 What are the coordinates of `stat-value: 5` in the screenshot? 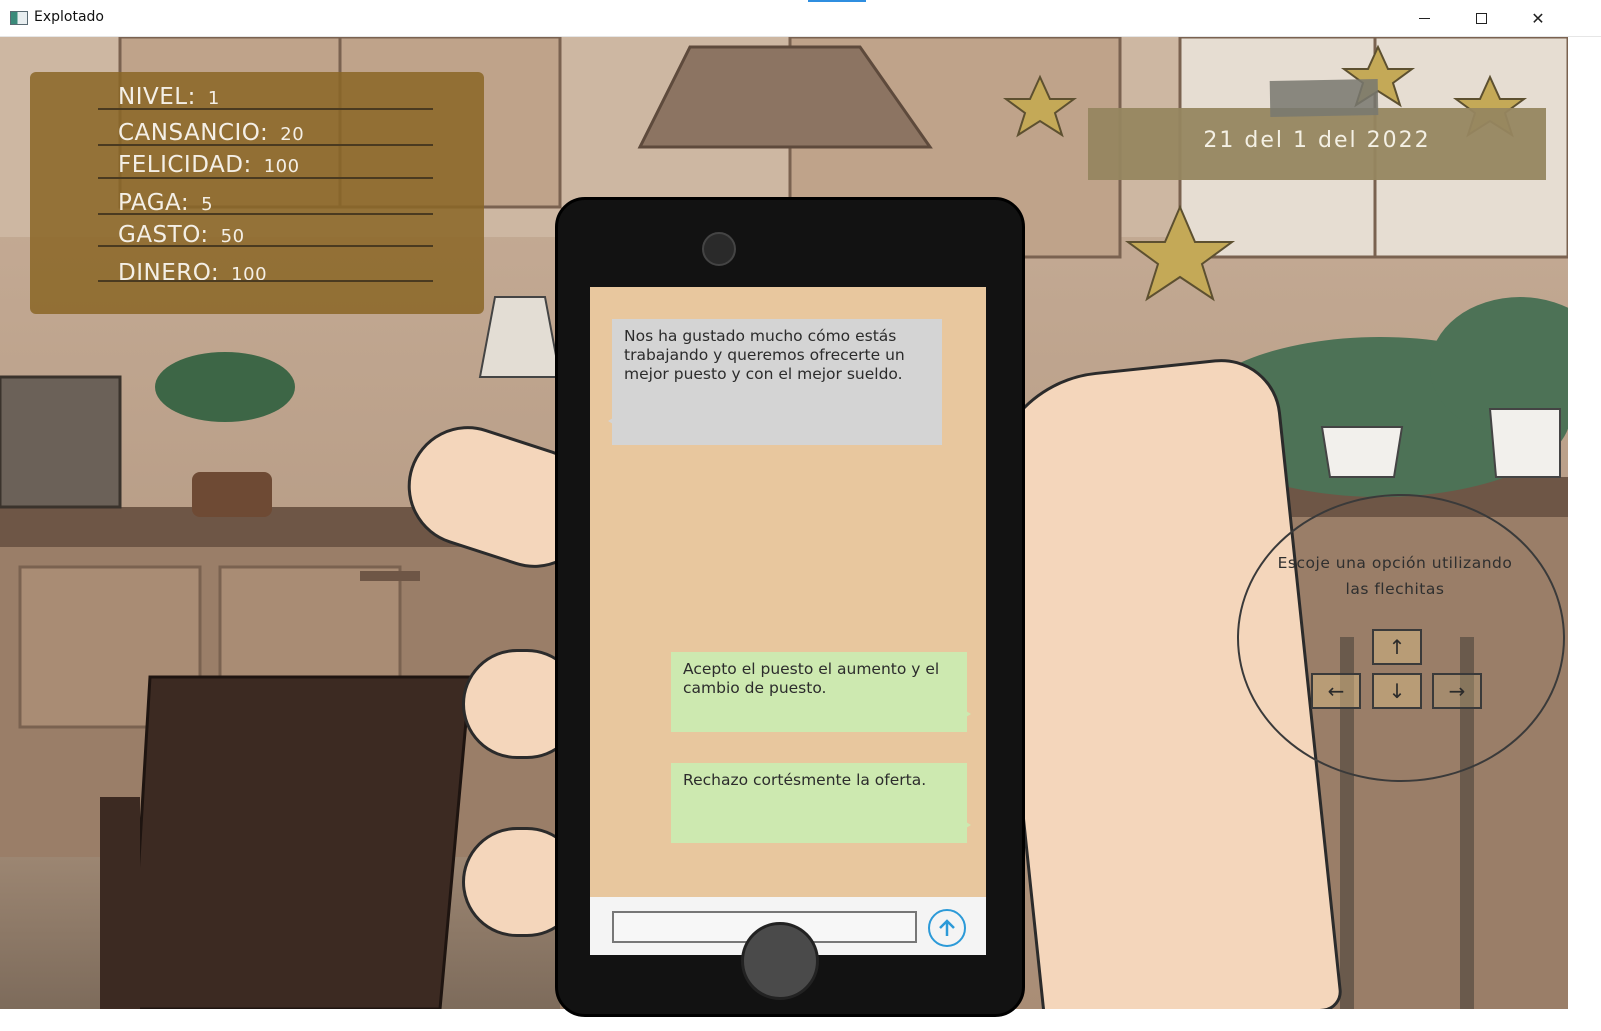 It's located at (207, 204).